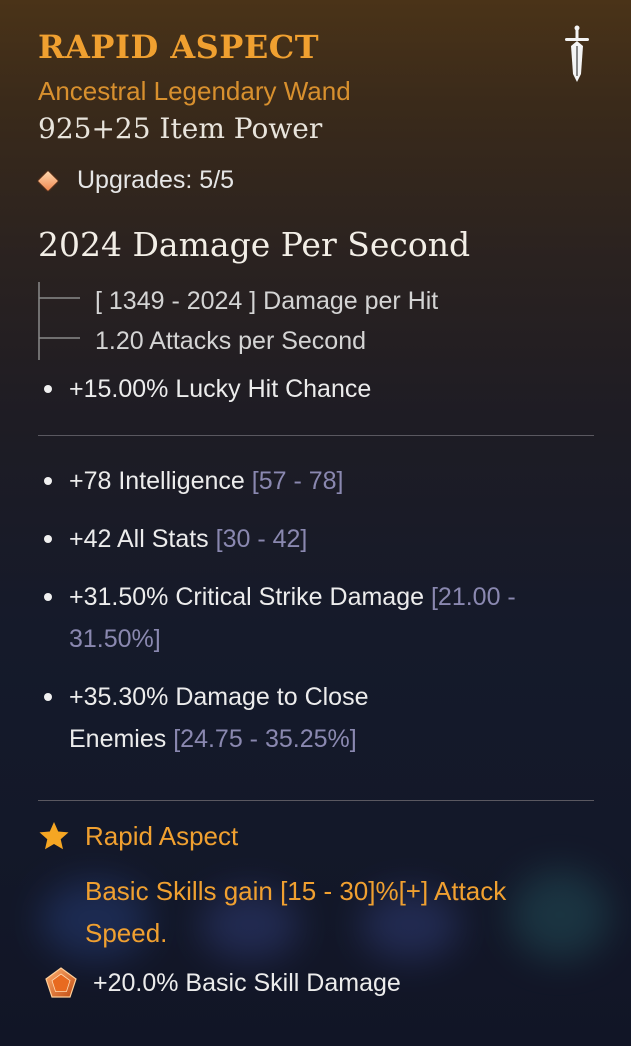 This screenshot has height=1046, width=631. I want to click on item-power: 925+25 Item Power, so click(180, 128).